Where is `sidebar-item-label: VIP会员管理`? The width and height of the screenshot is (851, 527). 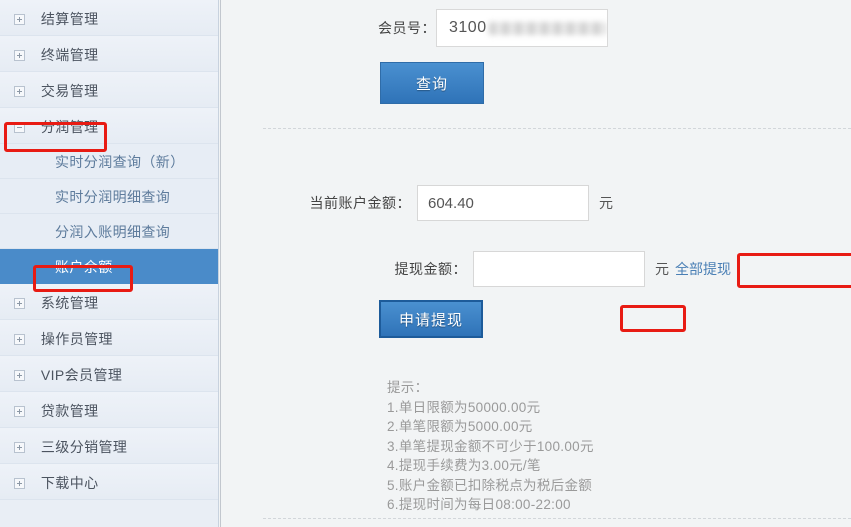
sidebar-item-label: VIP会员管理 is located at coordinates (81, 375).